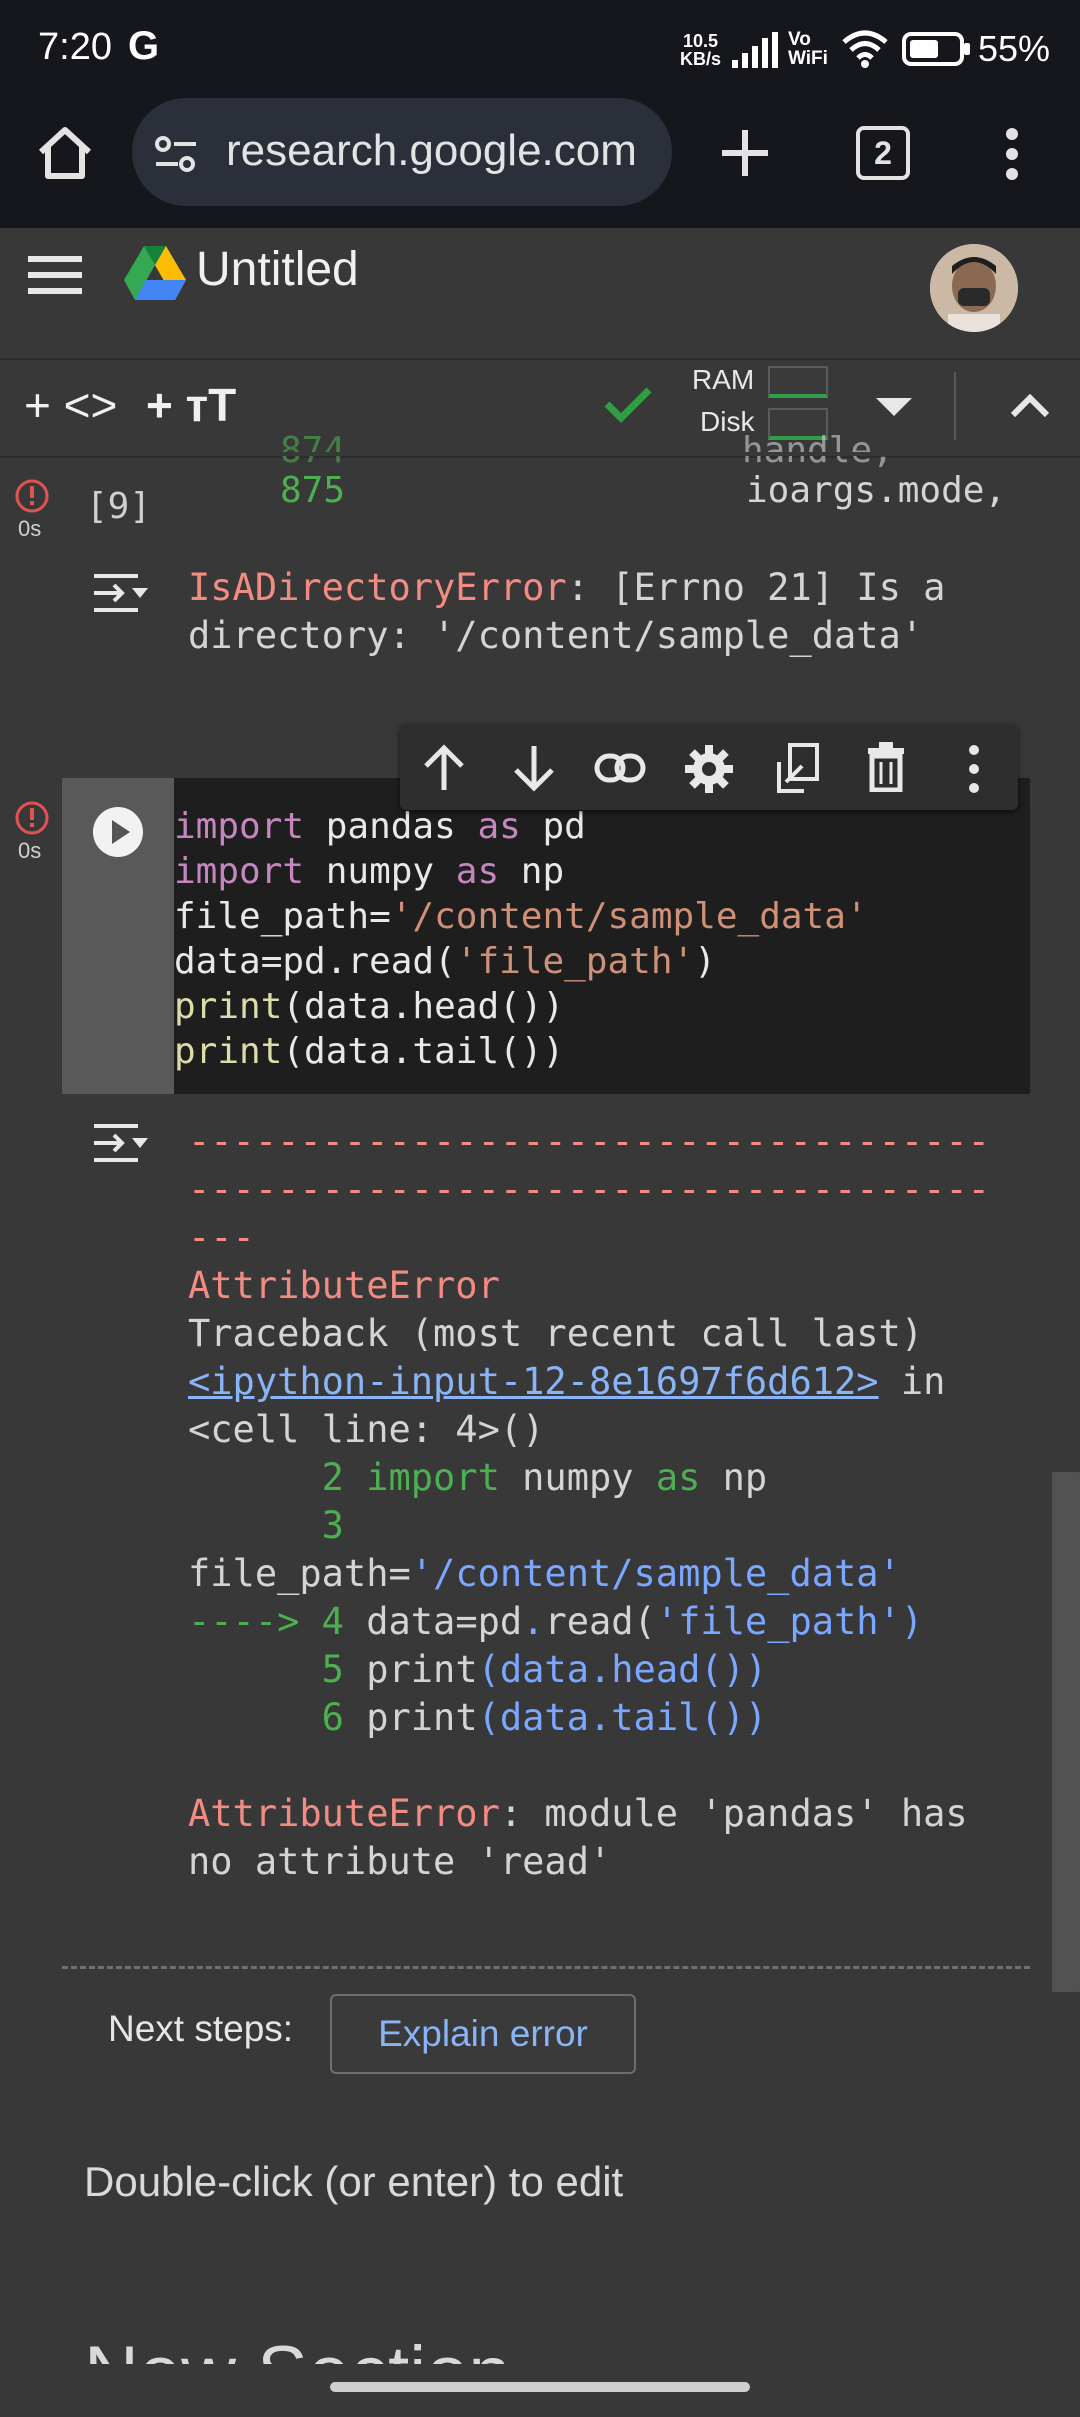  I want to click on code-text: numpy, so click(380, 871).